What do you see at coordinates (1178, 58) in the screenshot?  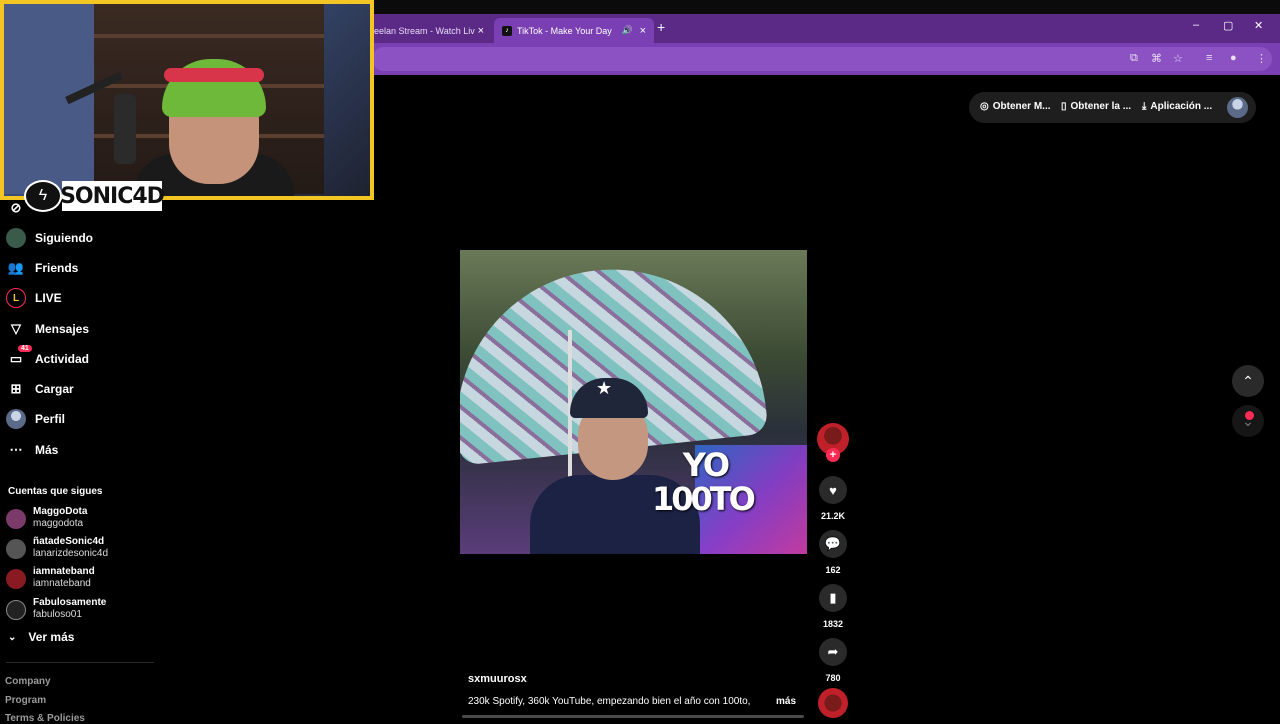 I see `bookmark-star-icon: ☆` at bounding box center [1178, 58].